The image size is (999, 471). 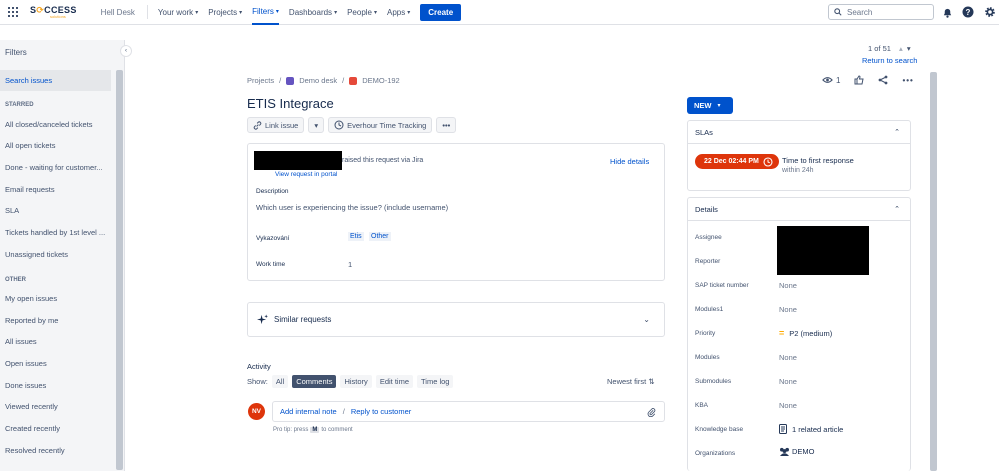 What do you see at coordinates (313, 12) in the screenshot?
I see `nav-dashboards: Dashboards ▾` at bounding box center [313, 12].